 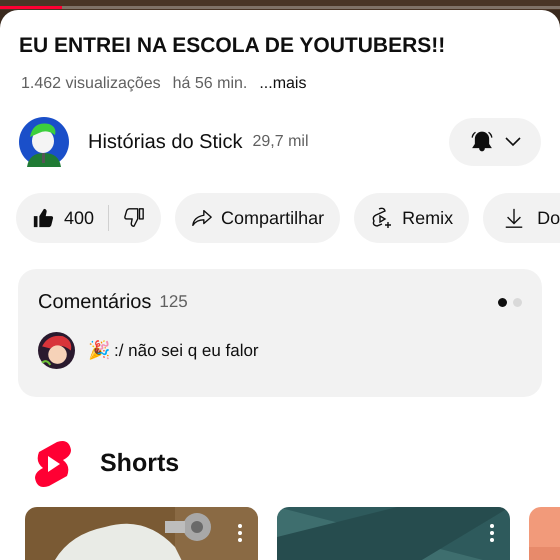 What do you see at coordinates (53, 464) in the screenshot?
I see `shorts-logo-icon` at bounding box center [53, 464].